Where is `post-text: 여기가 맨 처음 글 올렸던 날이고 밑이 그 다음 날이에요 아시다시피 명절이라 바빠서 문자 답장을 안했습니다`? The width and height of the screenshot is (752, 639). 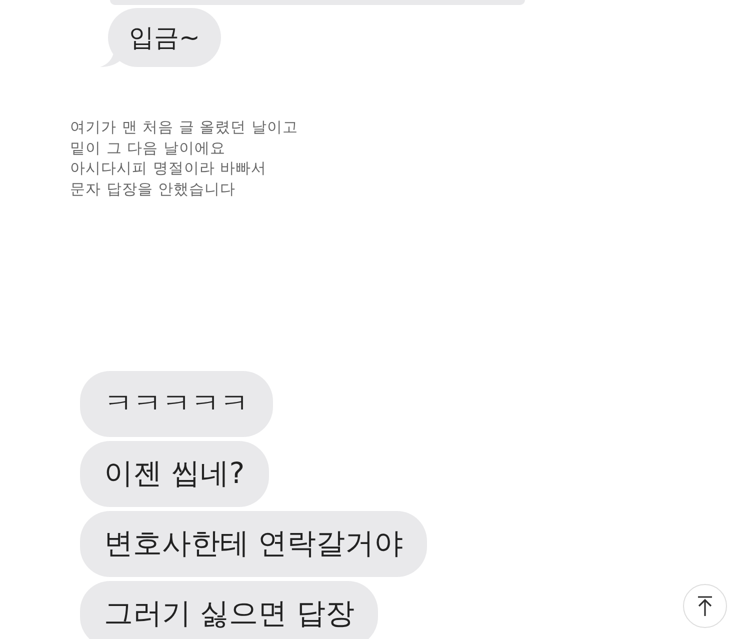
post-text: 여기가 맨 처음 글 올렸던 날이고 밑이 그 다음 날이에요 아시다시피 명절이라 바빠서 문자 답장을 안했습니다 is located at coordinates (184, 158).